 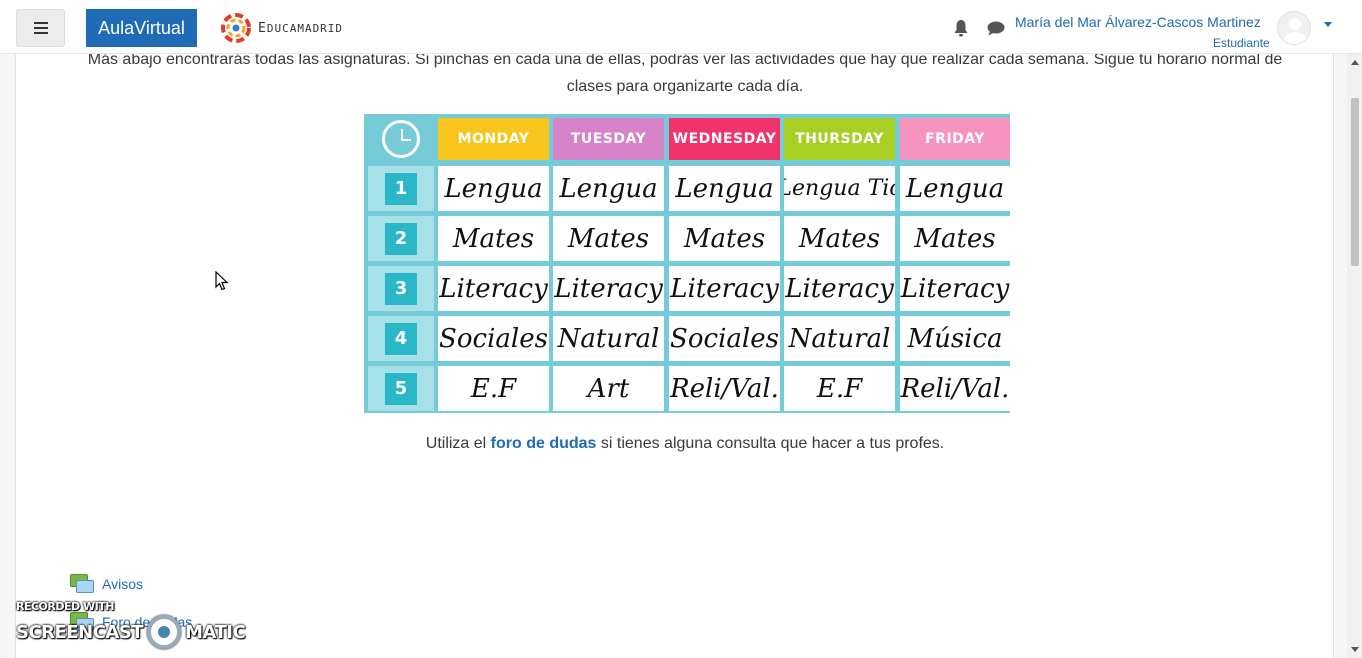 I want to click on timetable-period: 4, so click(x=401, y=338).